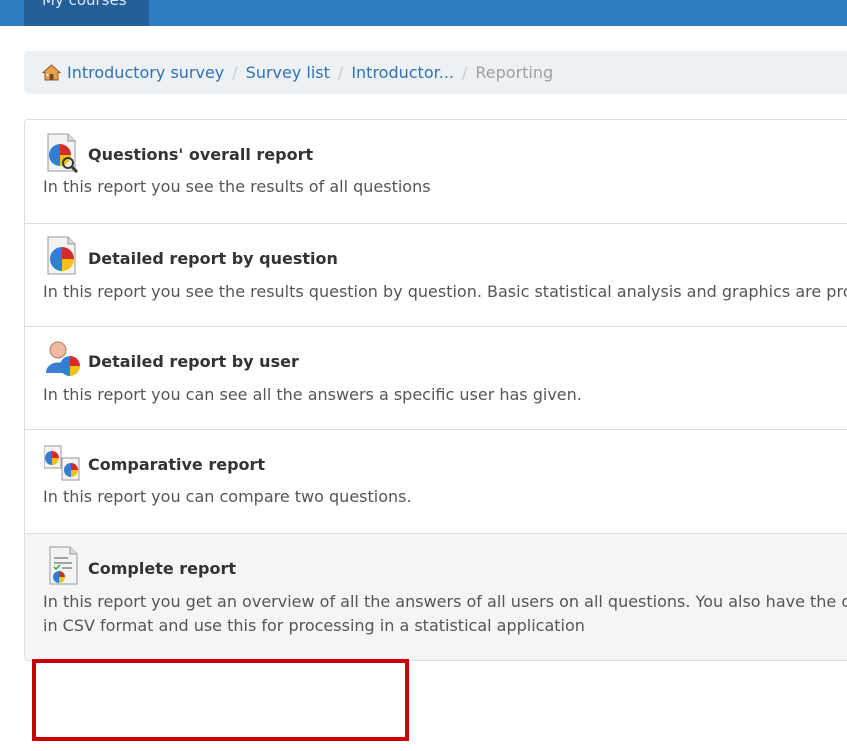 The height and width of the screenshot is (751, 847). What do you see at coordinates (51, 72) in the screenshot?
I see `home-icon` at bounding box center [51, 72].